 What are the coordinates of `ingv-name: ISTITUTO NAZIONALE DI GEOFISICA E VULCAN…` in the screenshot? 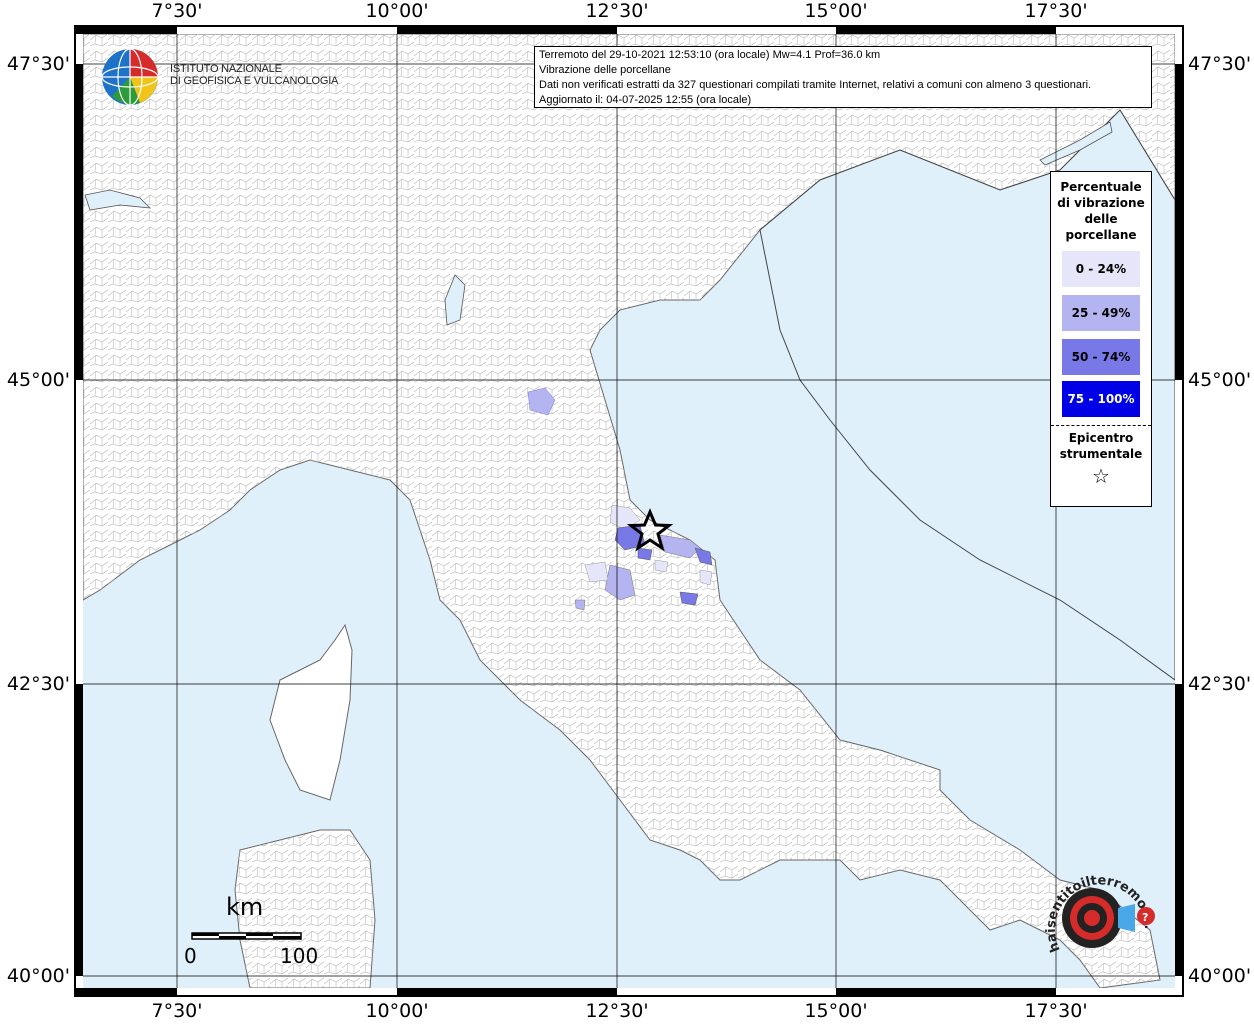 It's located at (254, 75).